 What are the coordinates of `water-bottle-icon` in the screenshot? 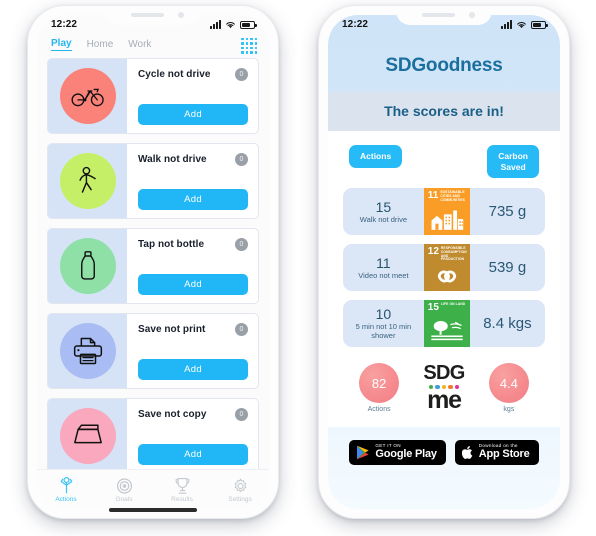 It's located at (87, 265).